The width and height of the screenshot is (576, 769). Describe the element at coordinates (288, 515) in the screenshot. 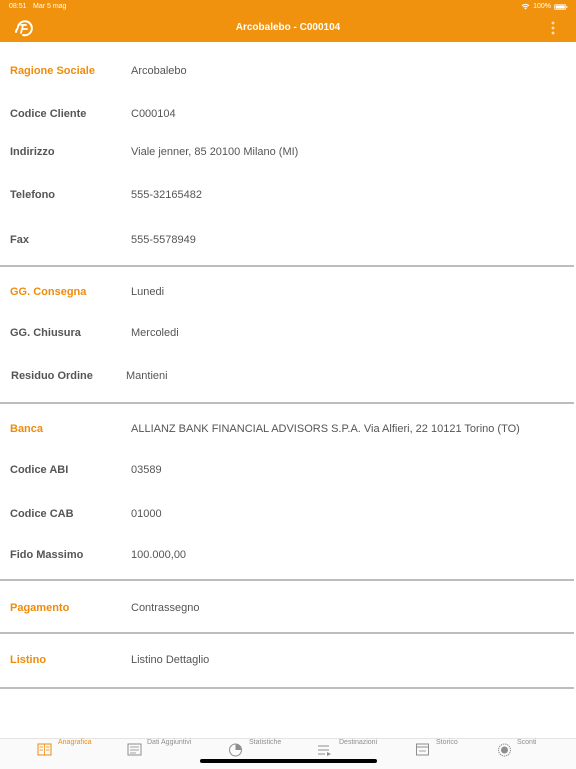

I see `codice-cab-row: Codice CAB 01000` at that location.